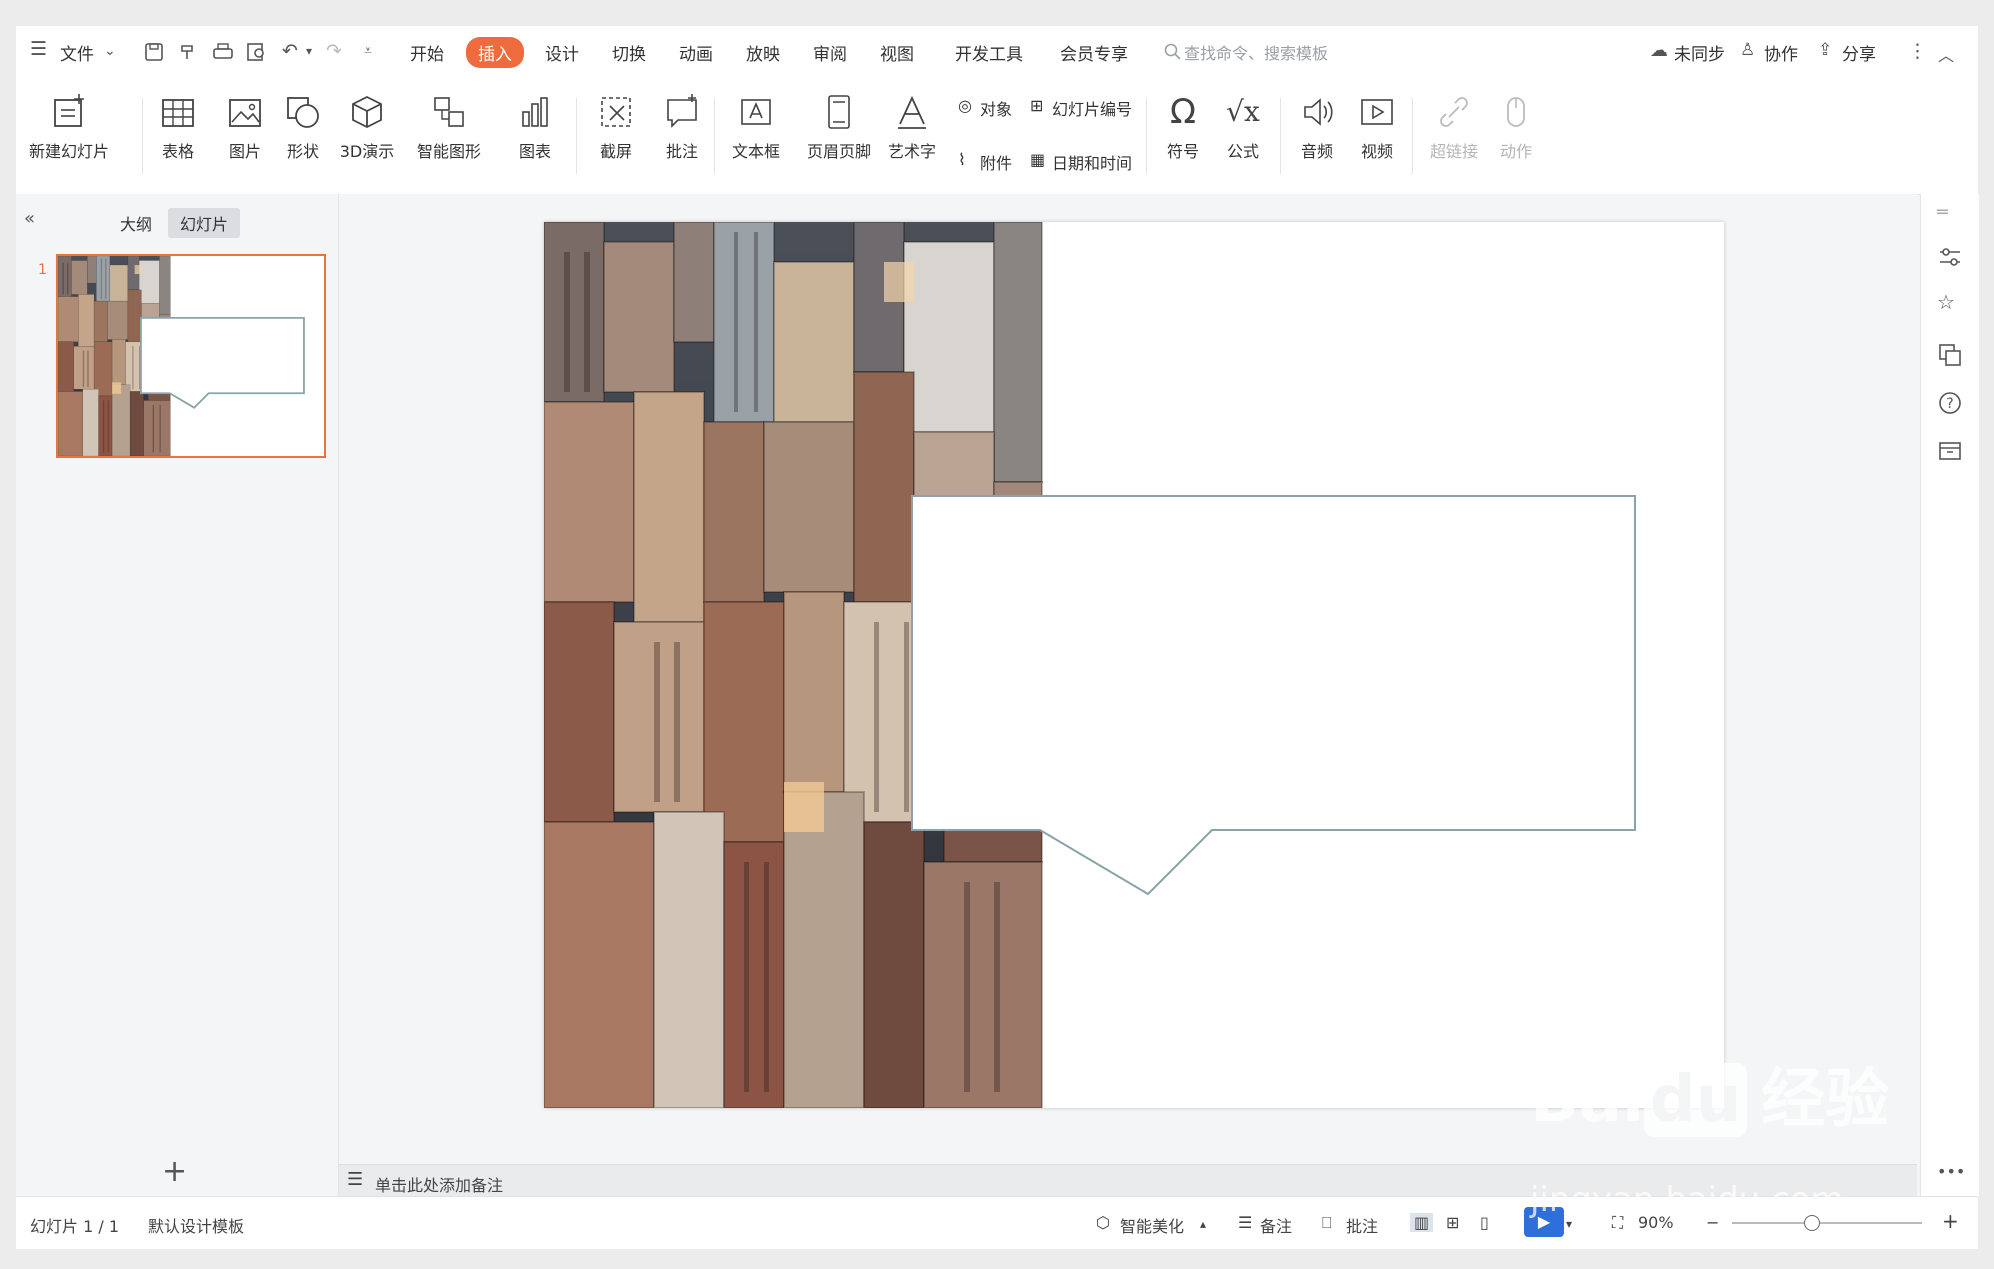  What do you see at coordinates (1781, 52) in the screenshot?
I see `collaborate-button: 协作` at bounding box center [1781, 52].